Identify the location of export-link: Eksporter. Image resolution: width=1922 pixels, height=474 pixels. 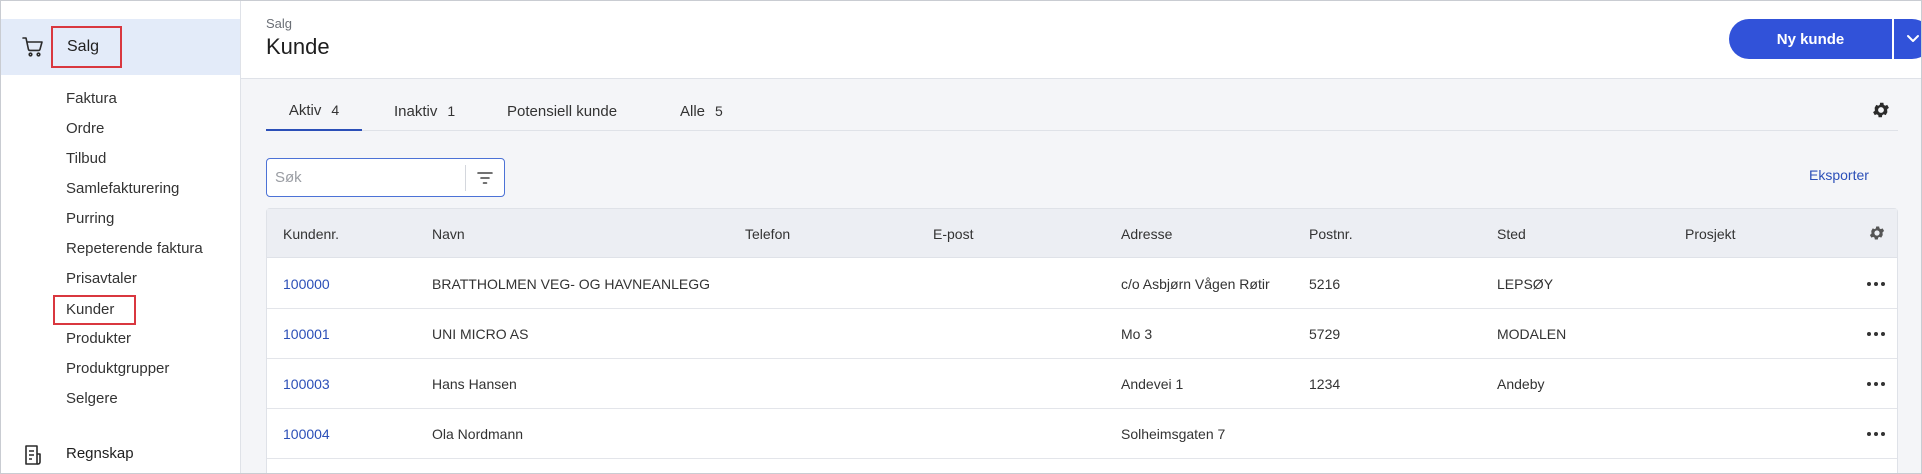
(1839, 175).